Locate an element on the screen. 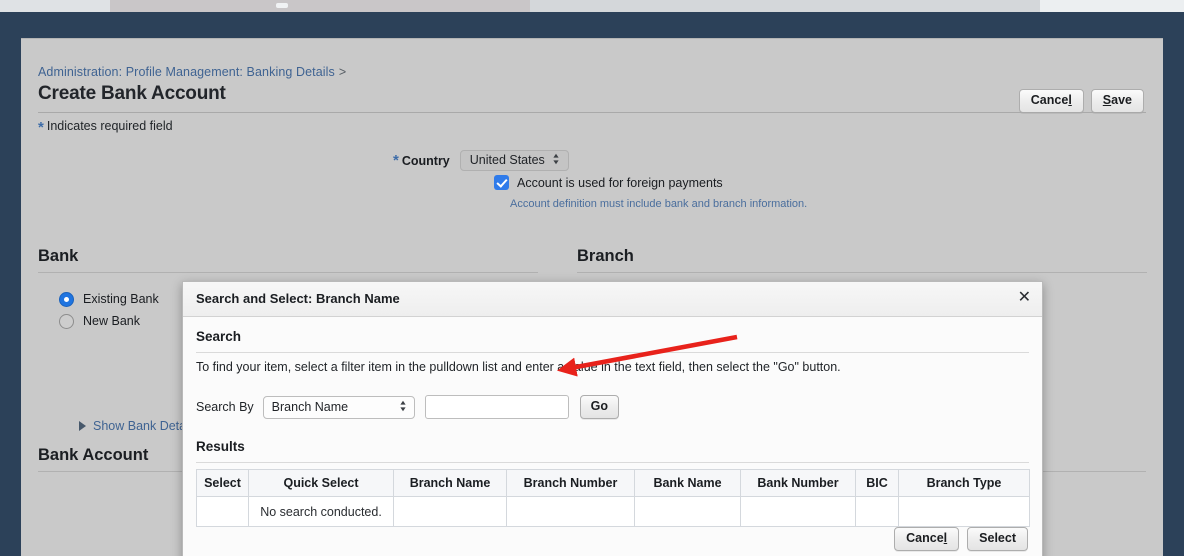  bank-radio-existing: Existing Bank is located at coordinates (109, 299).